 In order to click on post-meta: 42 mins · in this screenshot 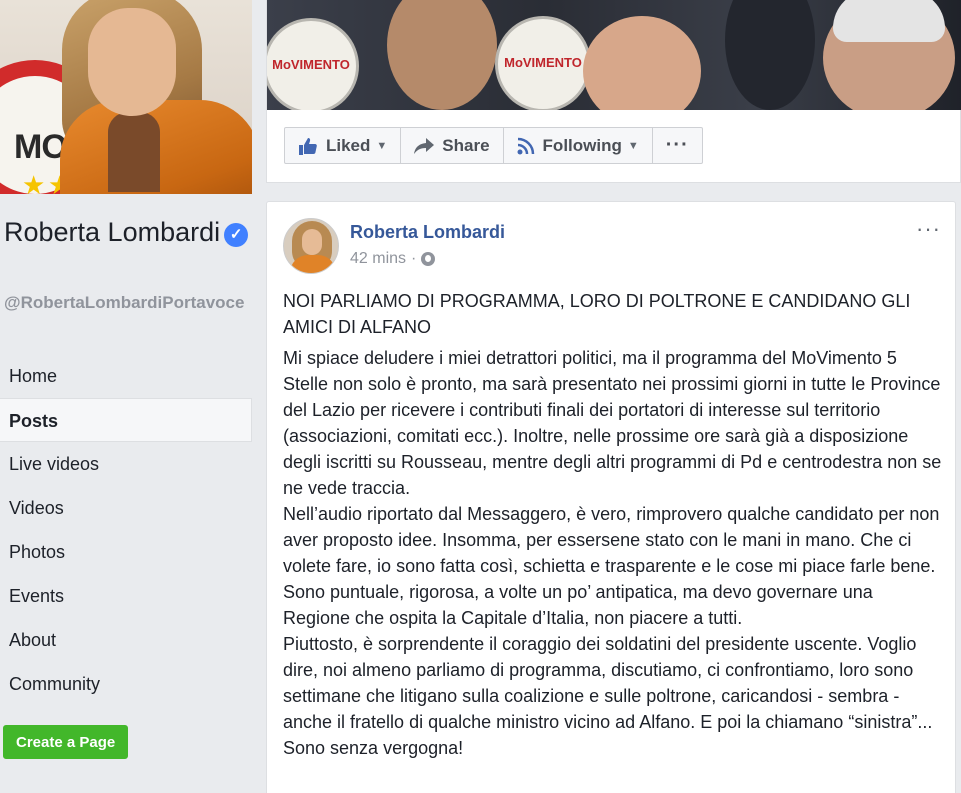, I will do `click(393, 259)`.